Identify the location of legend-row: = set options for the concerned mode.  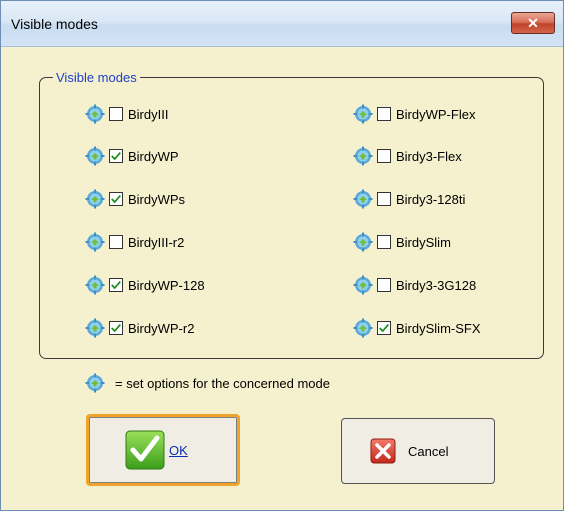
(207, 383).